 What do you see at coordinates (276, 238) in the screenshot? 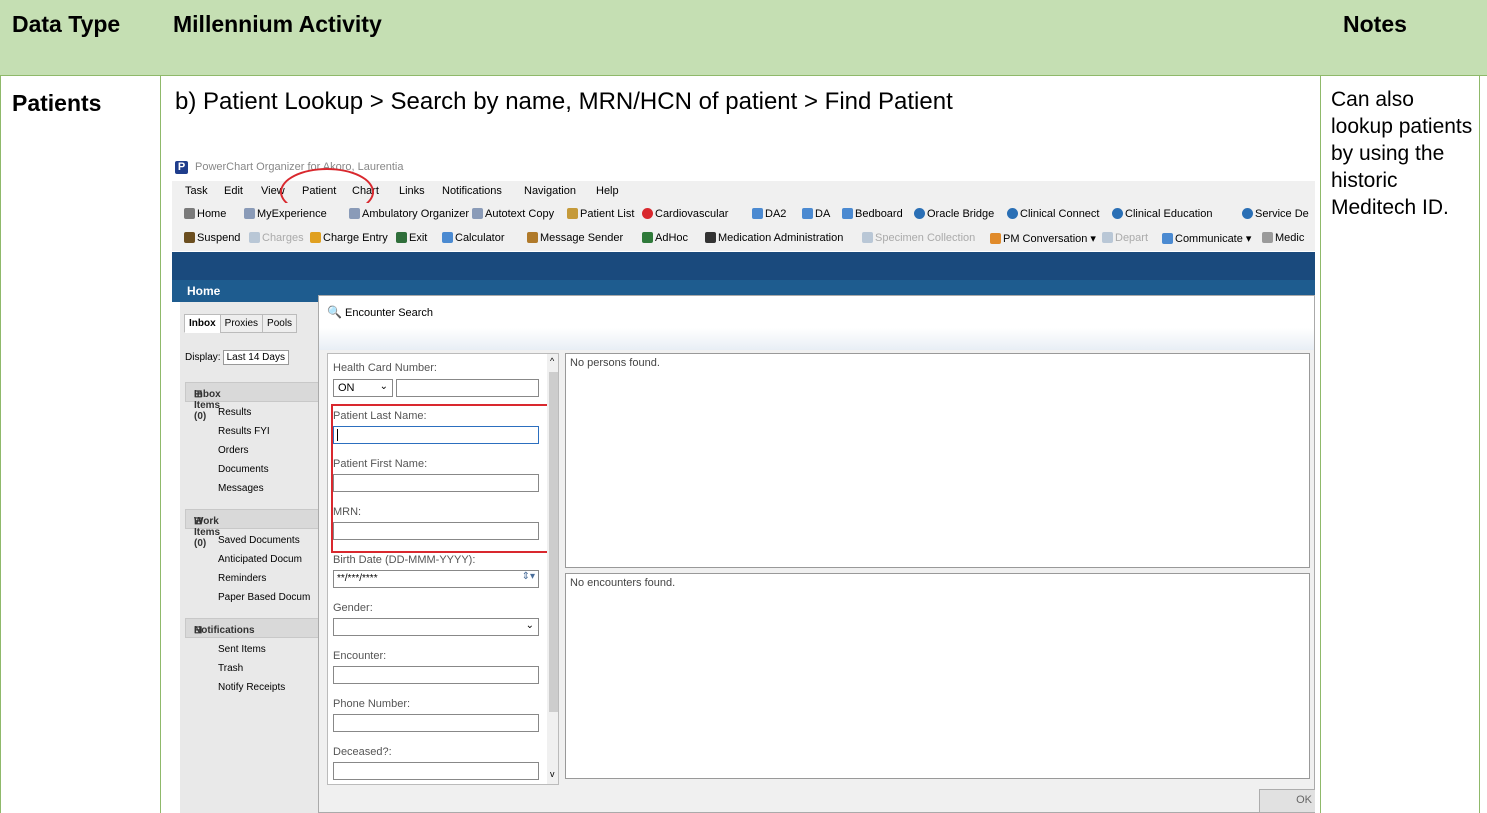
I see `toolbar-charges: Charges` at bounding box center [276, 238].